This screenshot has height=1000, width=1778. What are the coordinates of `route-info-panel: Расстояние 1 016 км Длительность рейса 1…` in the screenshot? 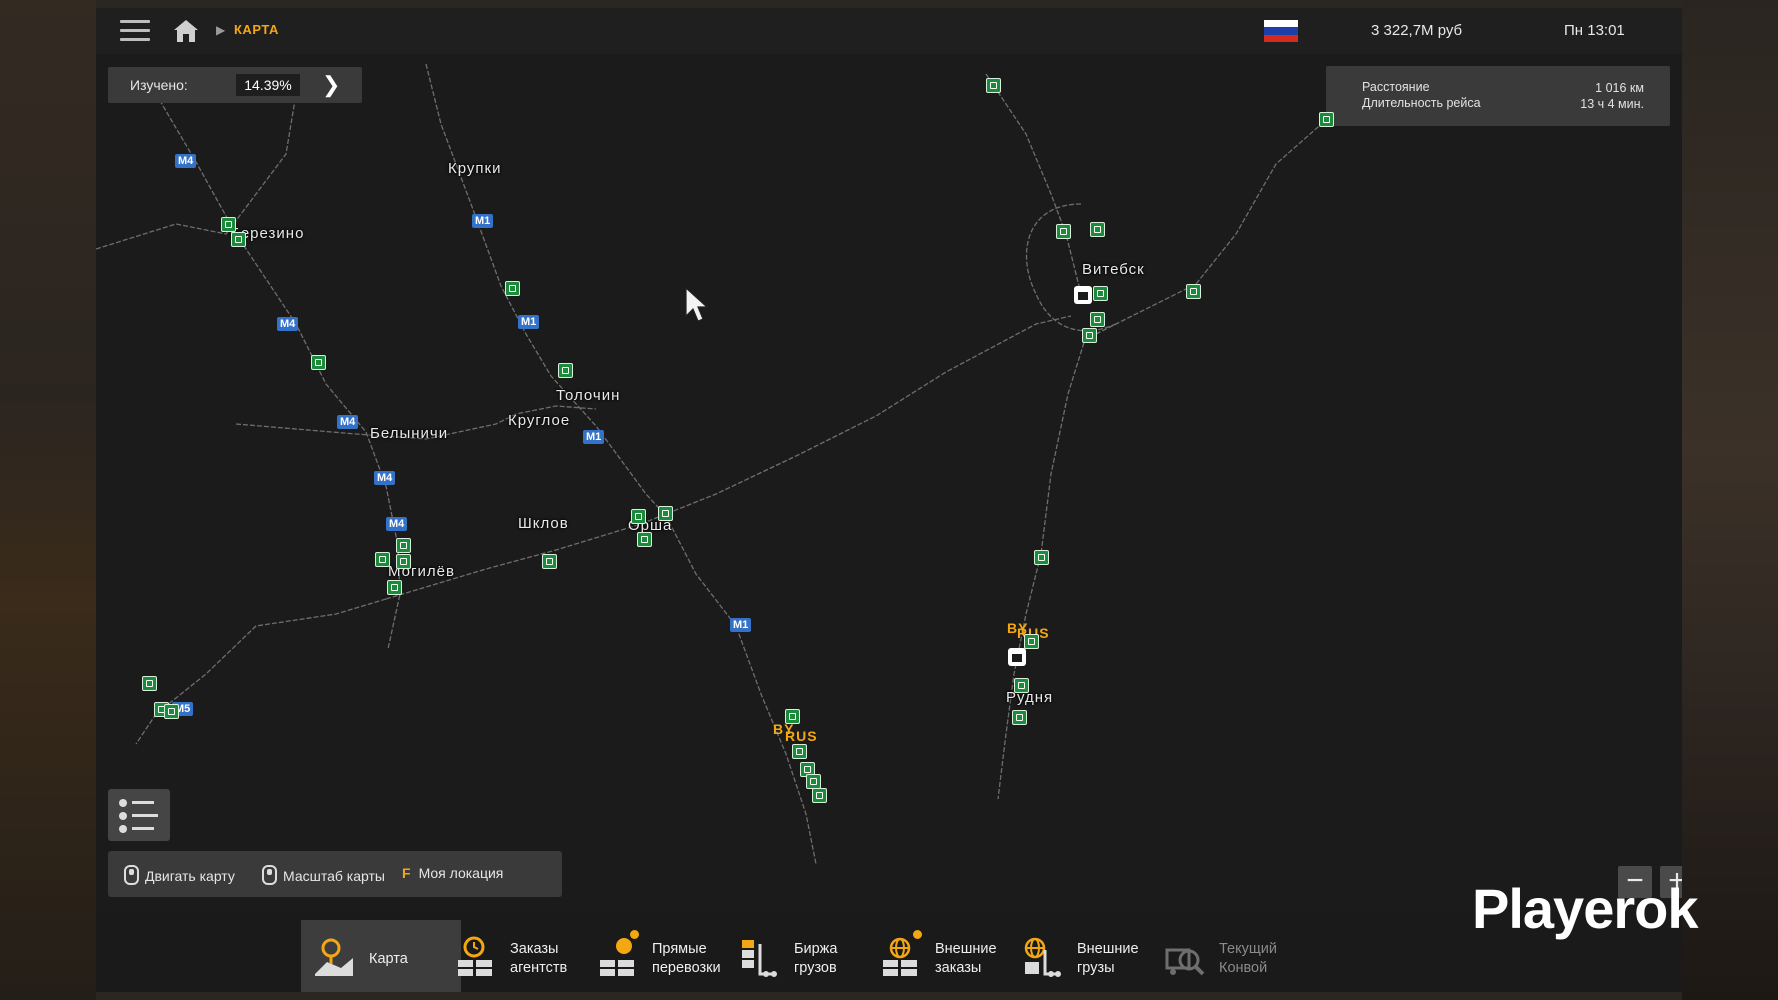 It's located at (1498, 96).